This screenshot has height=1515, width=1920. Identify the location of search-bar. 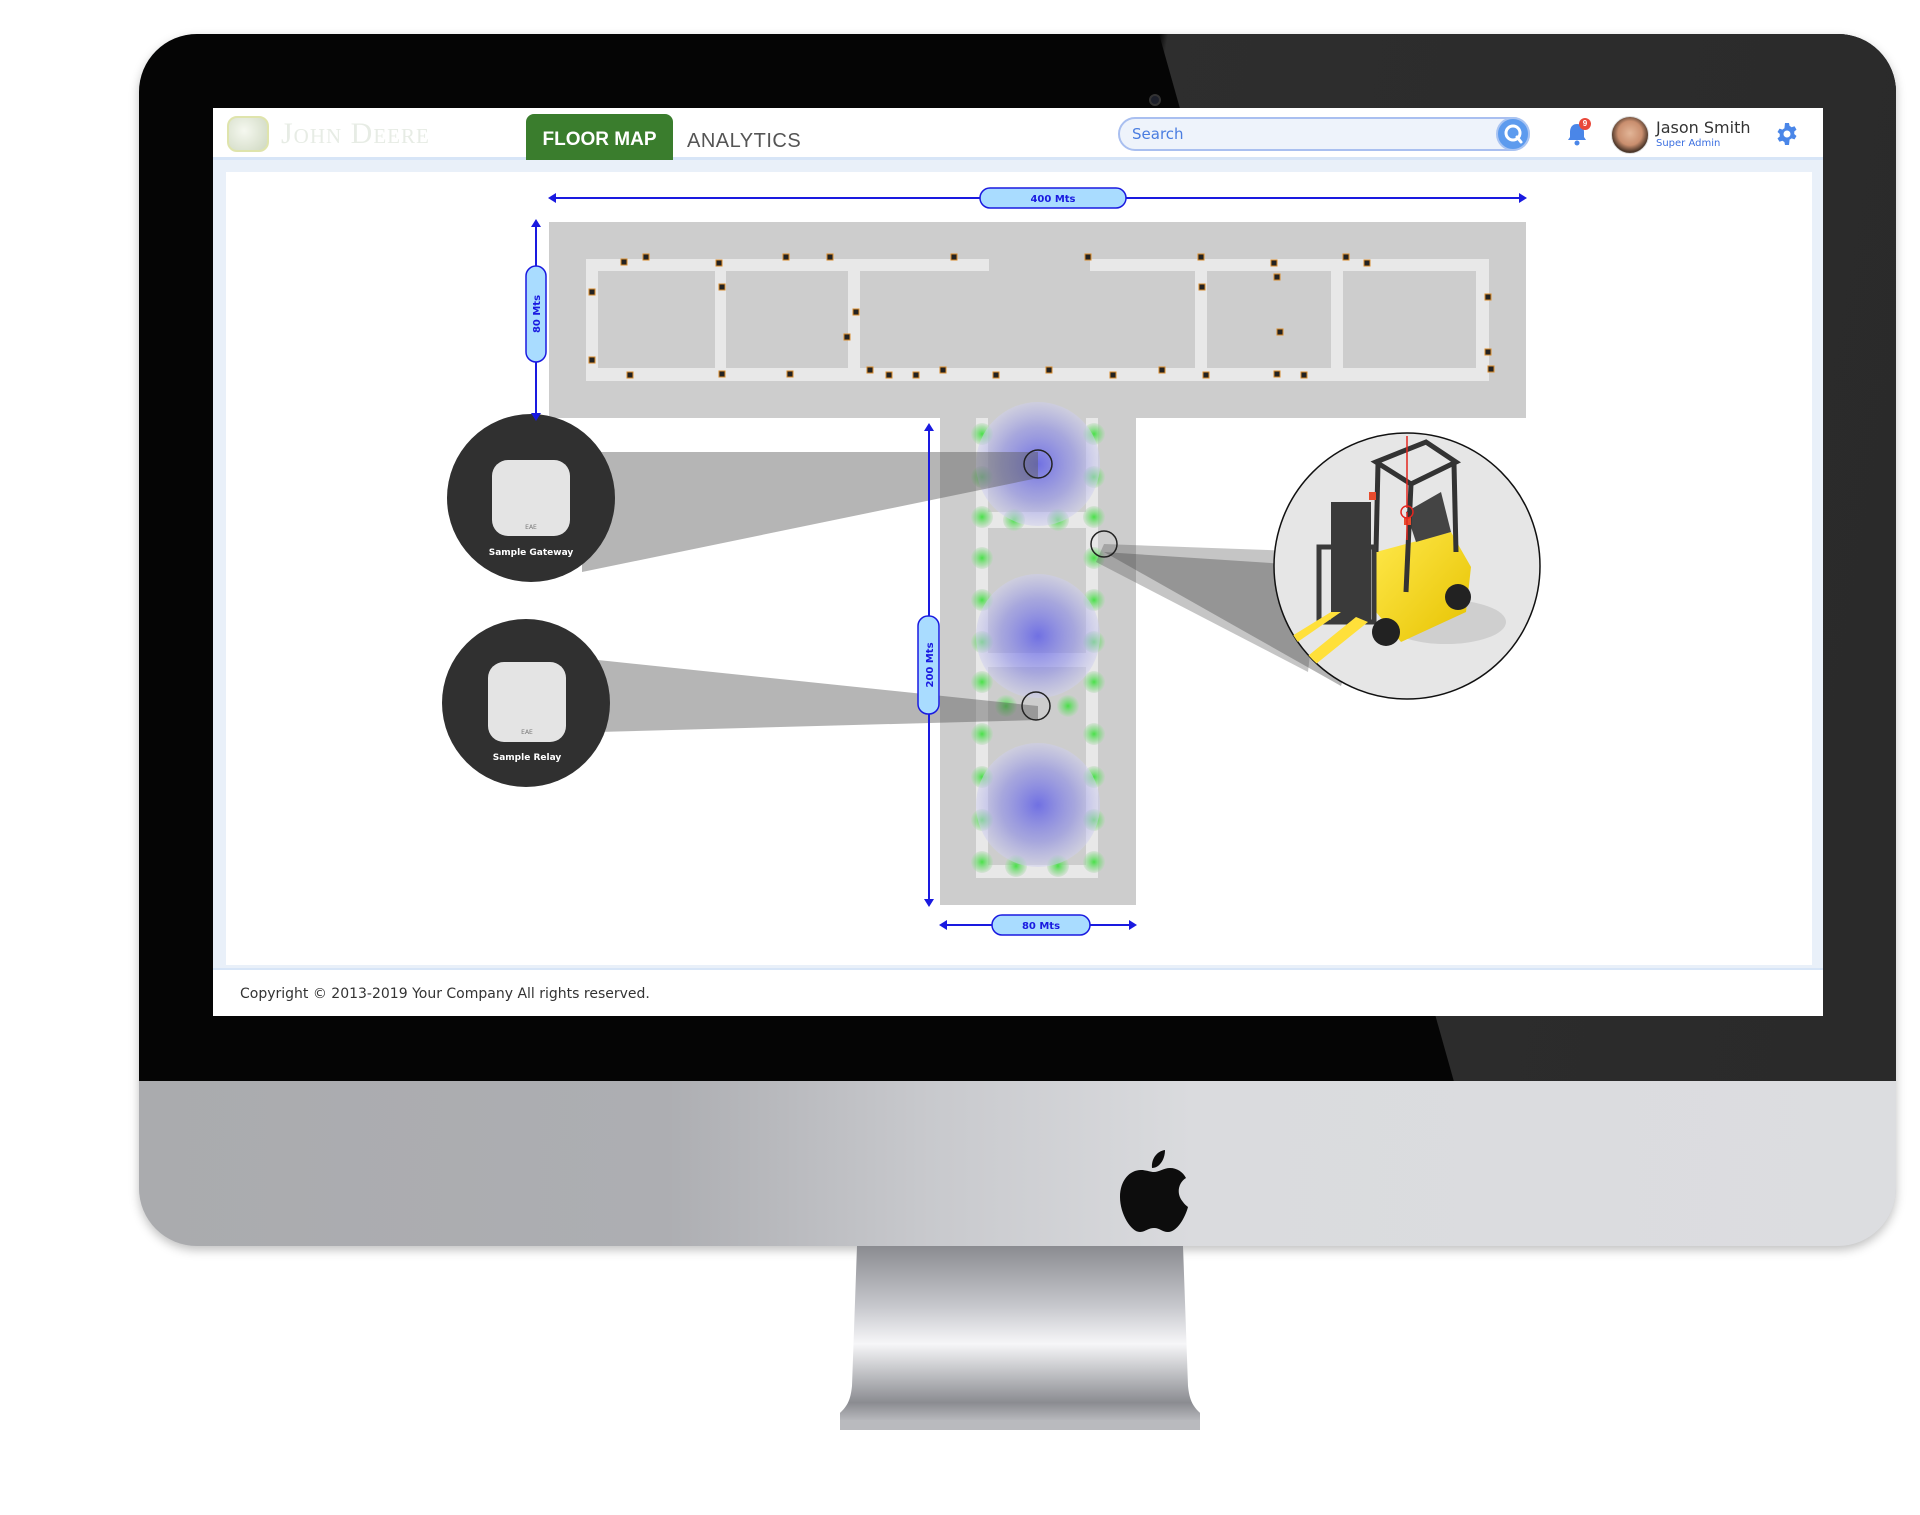
(1324, 134).